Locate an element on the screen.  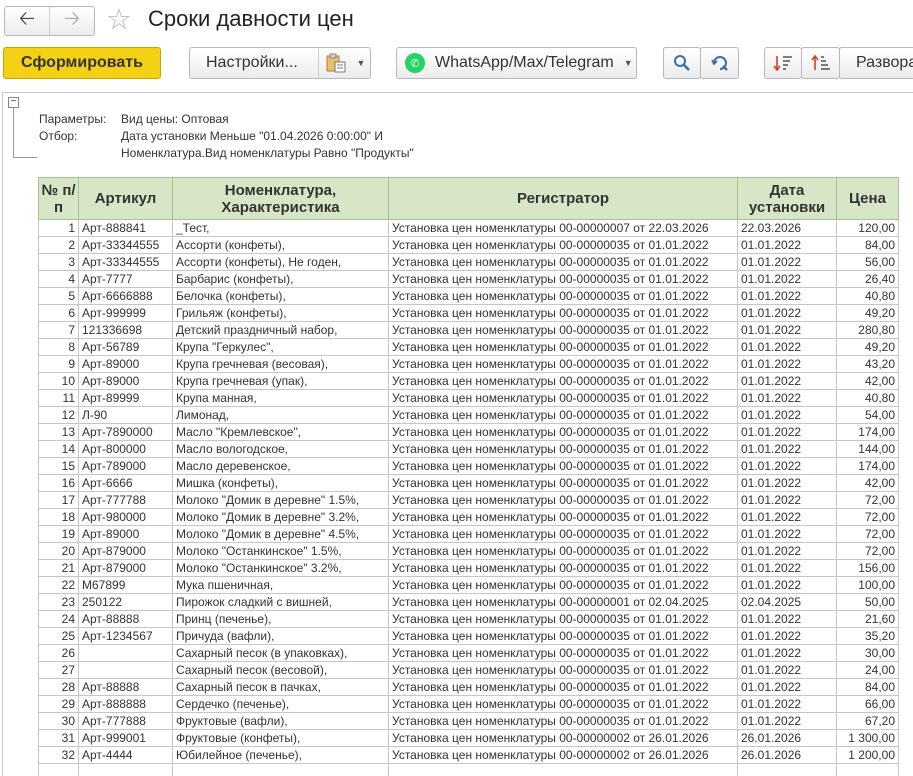
cell-item: Ассорти (конфеты), is located at coordinates (280, 245).